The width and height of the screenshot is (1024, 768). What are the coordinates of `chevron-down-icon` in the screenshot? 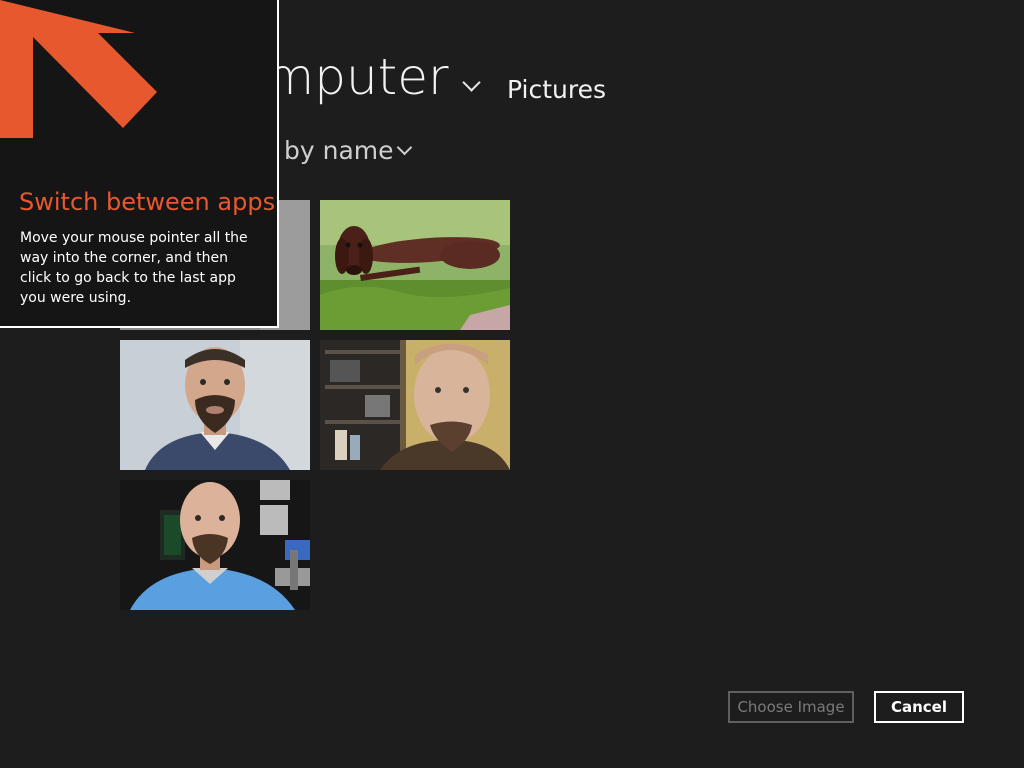 It's located at (471, 82).